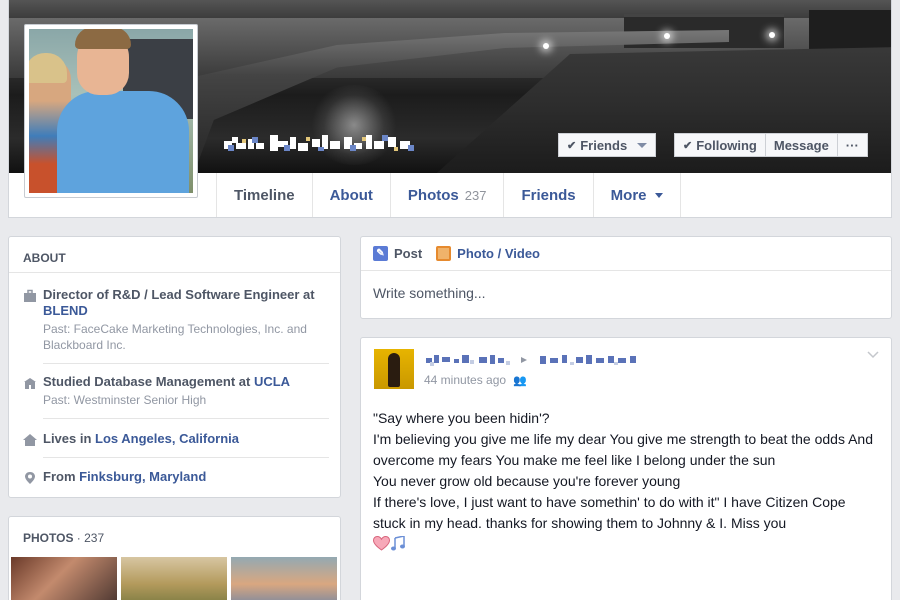  I want to click on hometown-link: Finksburg, Maryland, so click(142, 476).